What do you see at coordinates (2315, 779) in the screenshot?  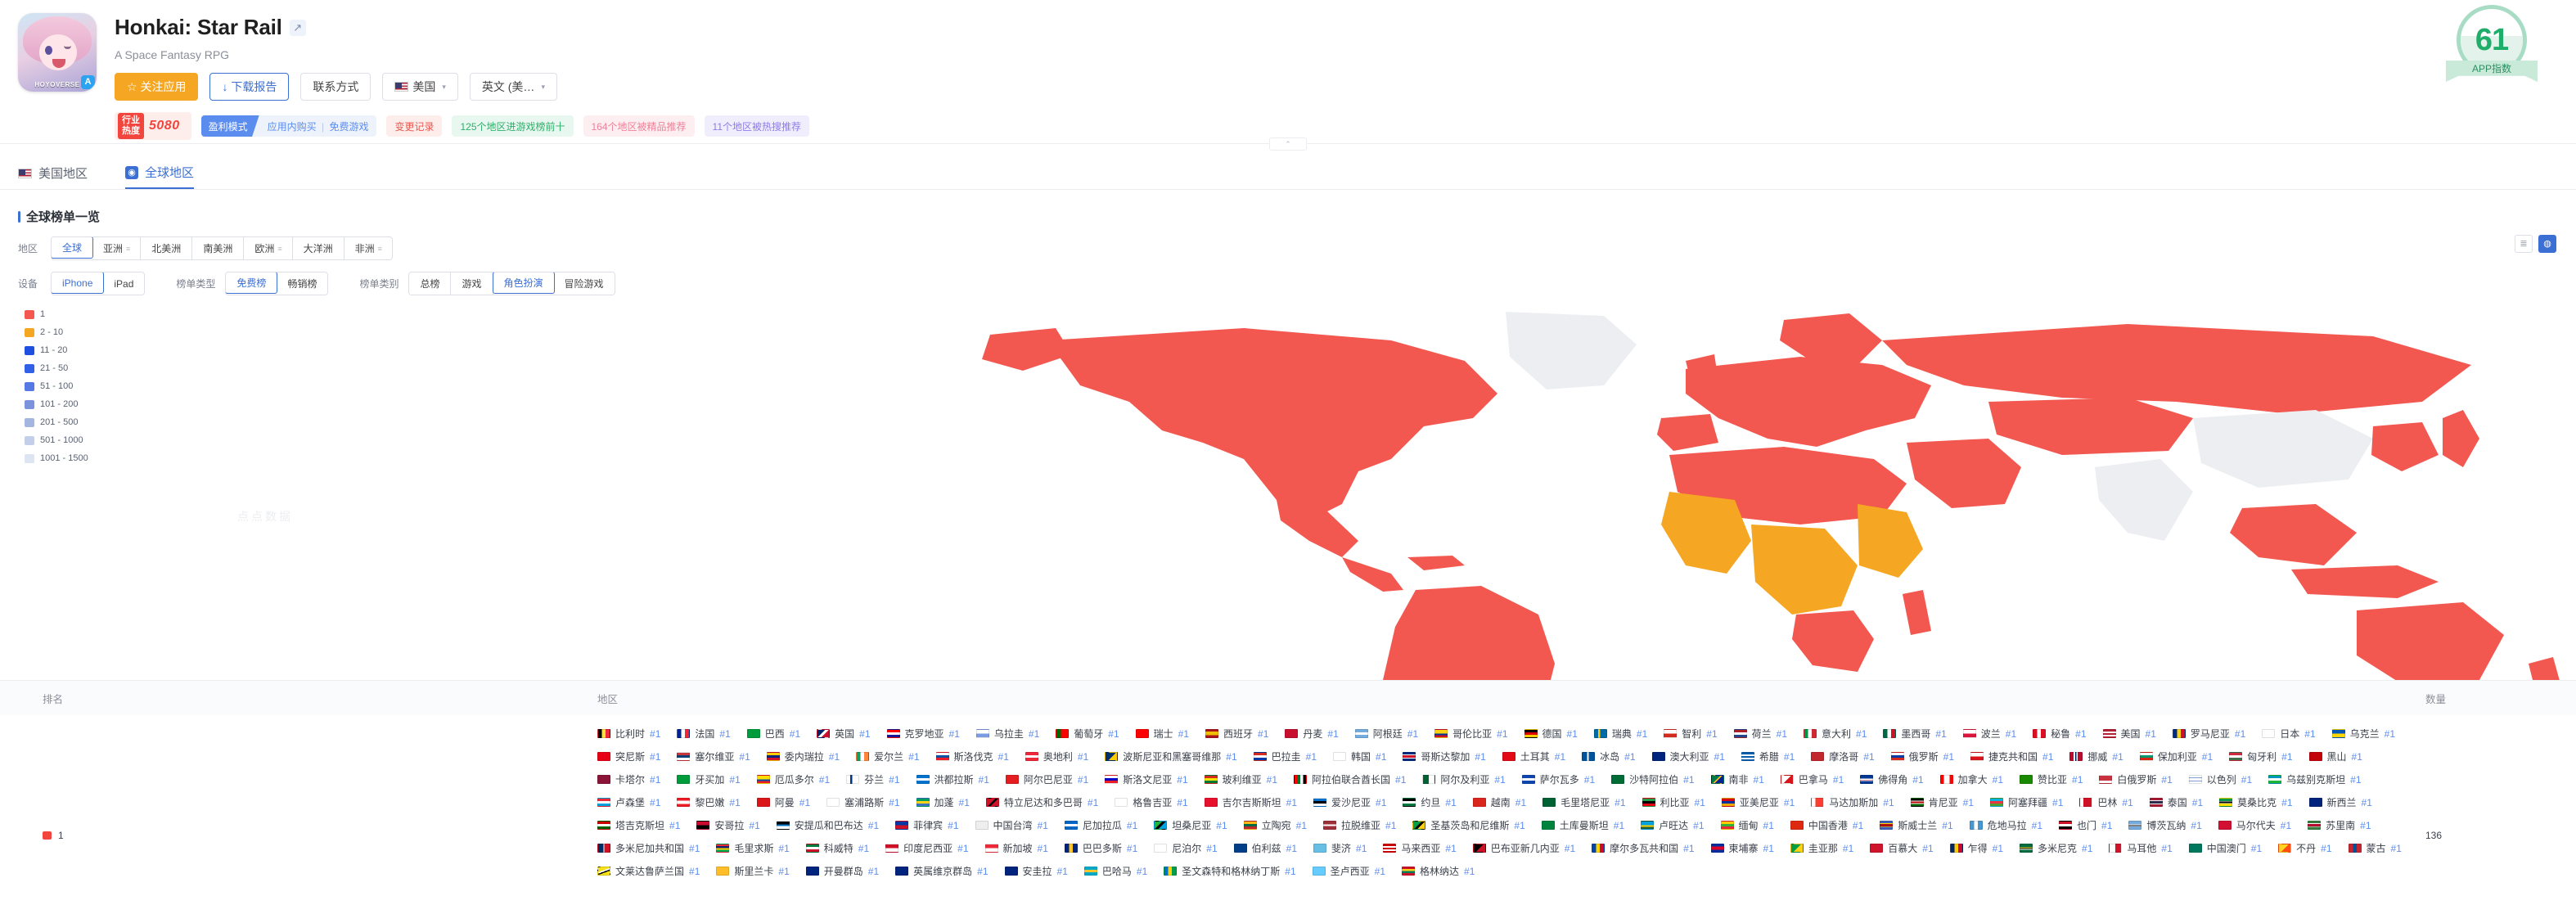 I see `region-chip: 乌兹别克斯坦 #1` at bounding box center [2315, 779].